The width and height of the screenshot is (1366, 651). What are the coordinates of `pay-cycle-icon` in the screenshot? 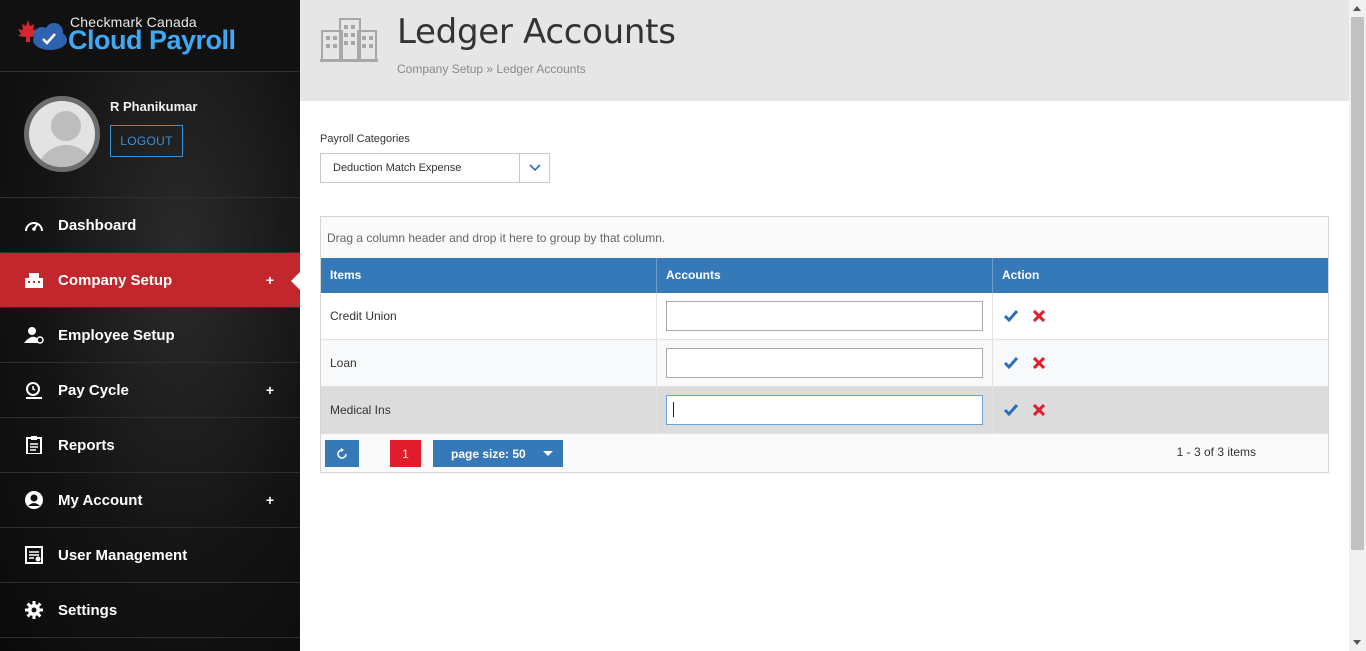 It's located at (34, 390).